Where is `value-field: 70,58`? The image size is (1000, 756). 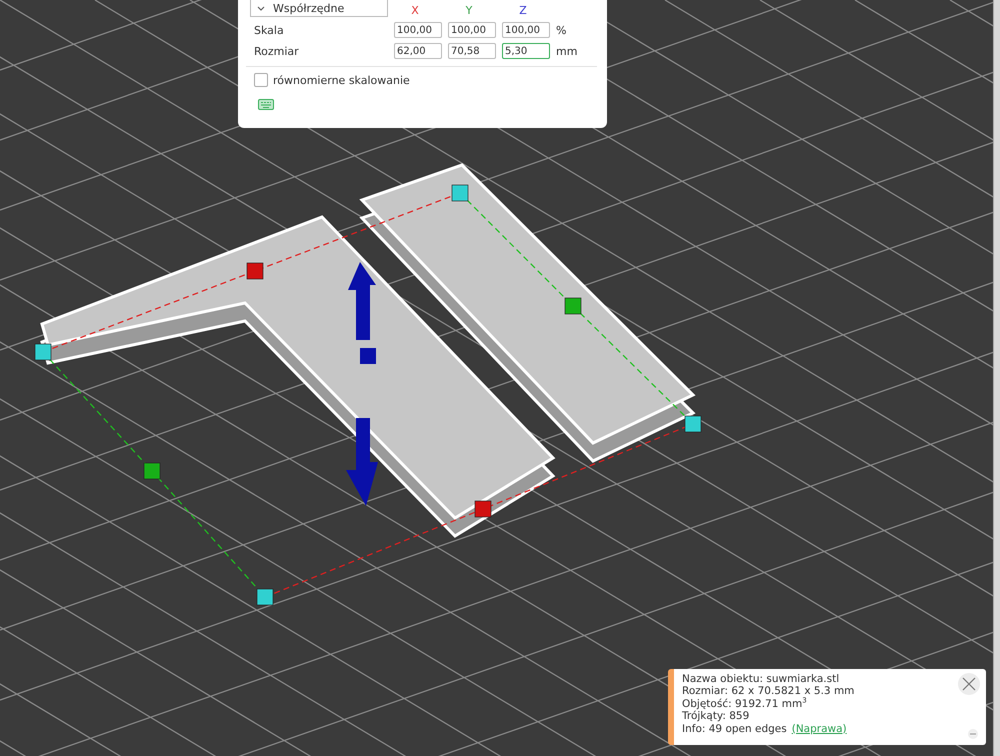
value-field: 70,58 is located at coordinates (472, 51).